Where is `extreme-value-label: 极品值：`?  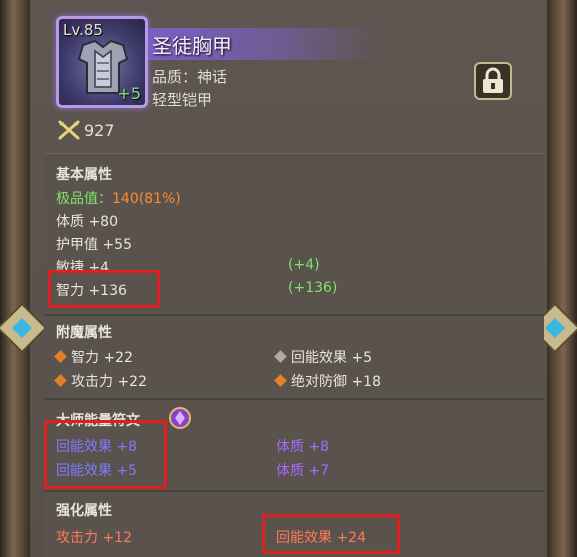
extreme-value-label: 极品值： is located at coordinates (84, 199).